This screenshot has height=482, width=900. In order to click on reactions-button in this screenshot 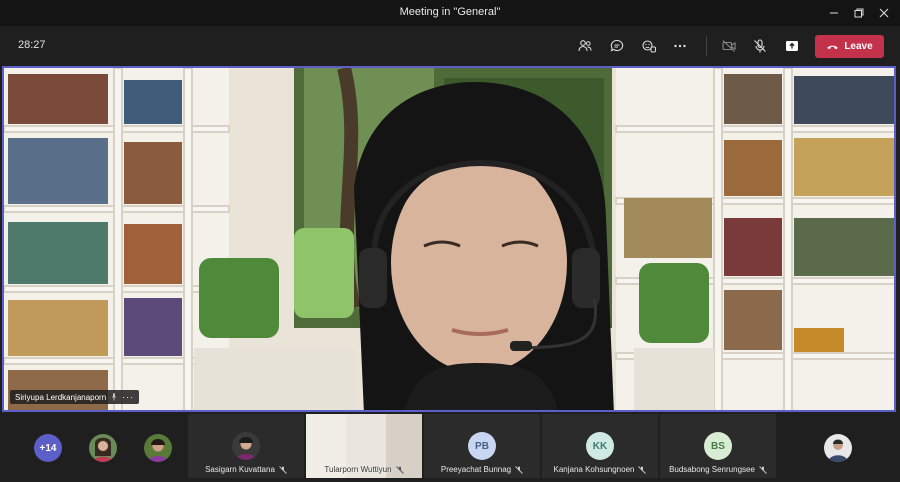, I will do `click(649, 46)`.